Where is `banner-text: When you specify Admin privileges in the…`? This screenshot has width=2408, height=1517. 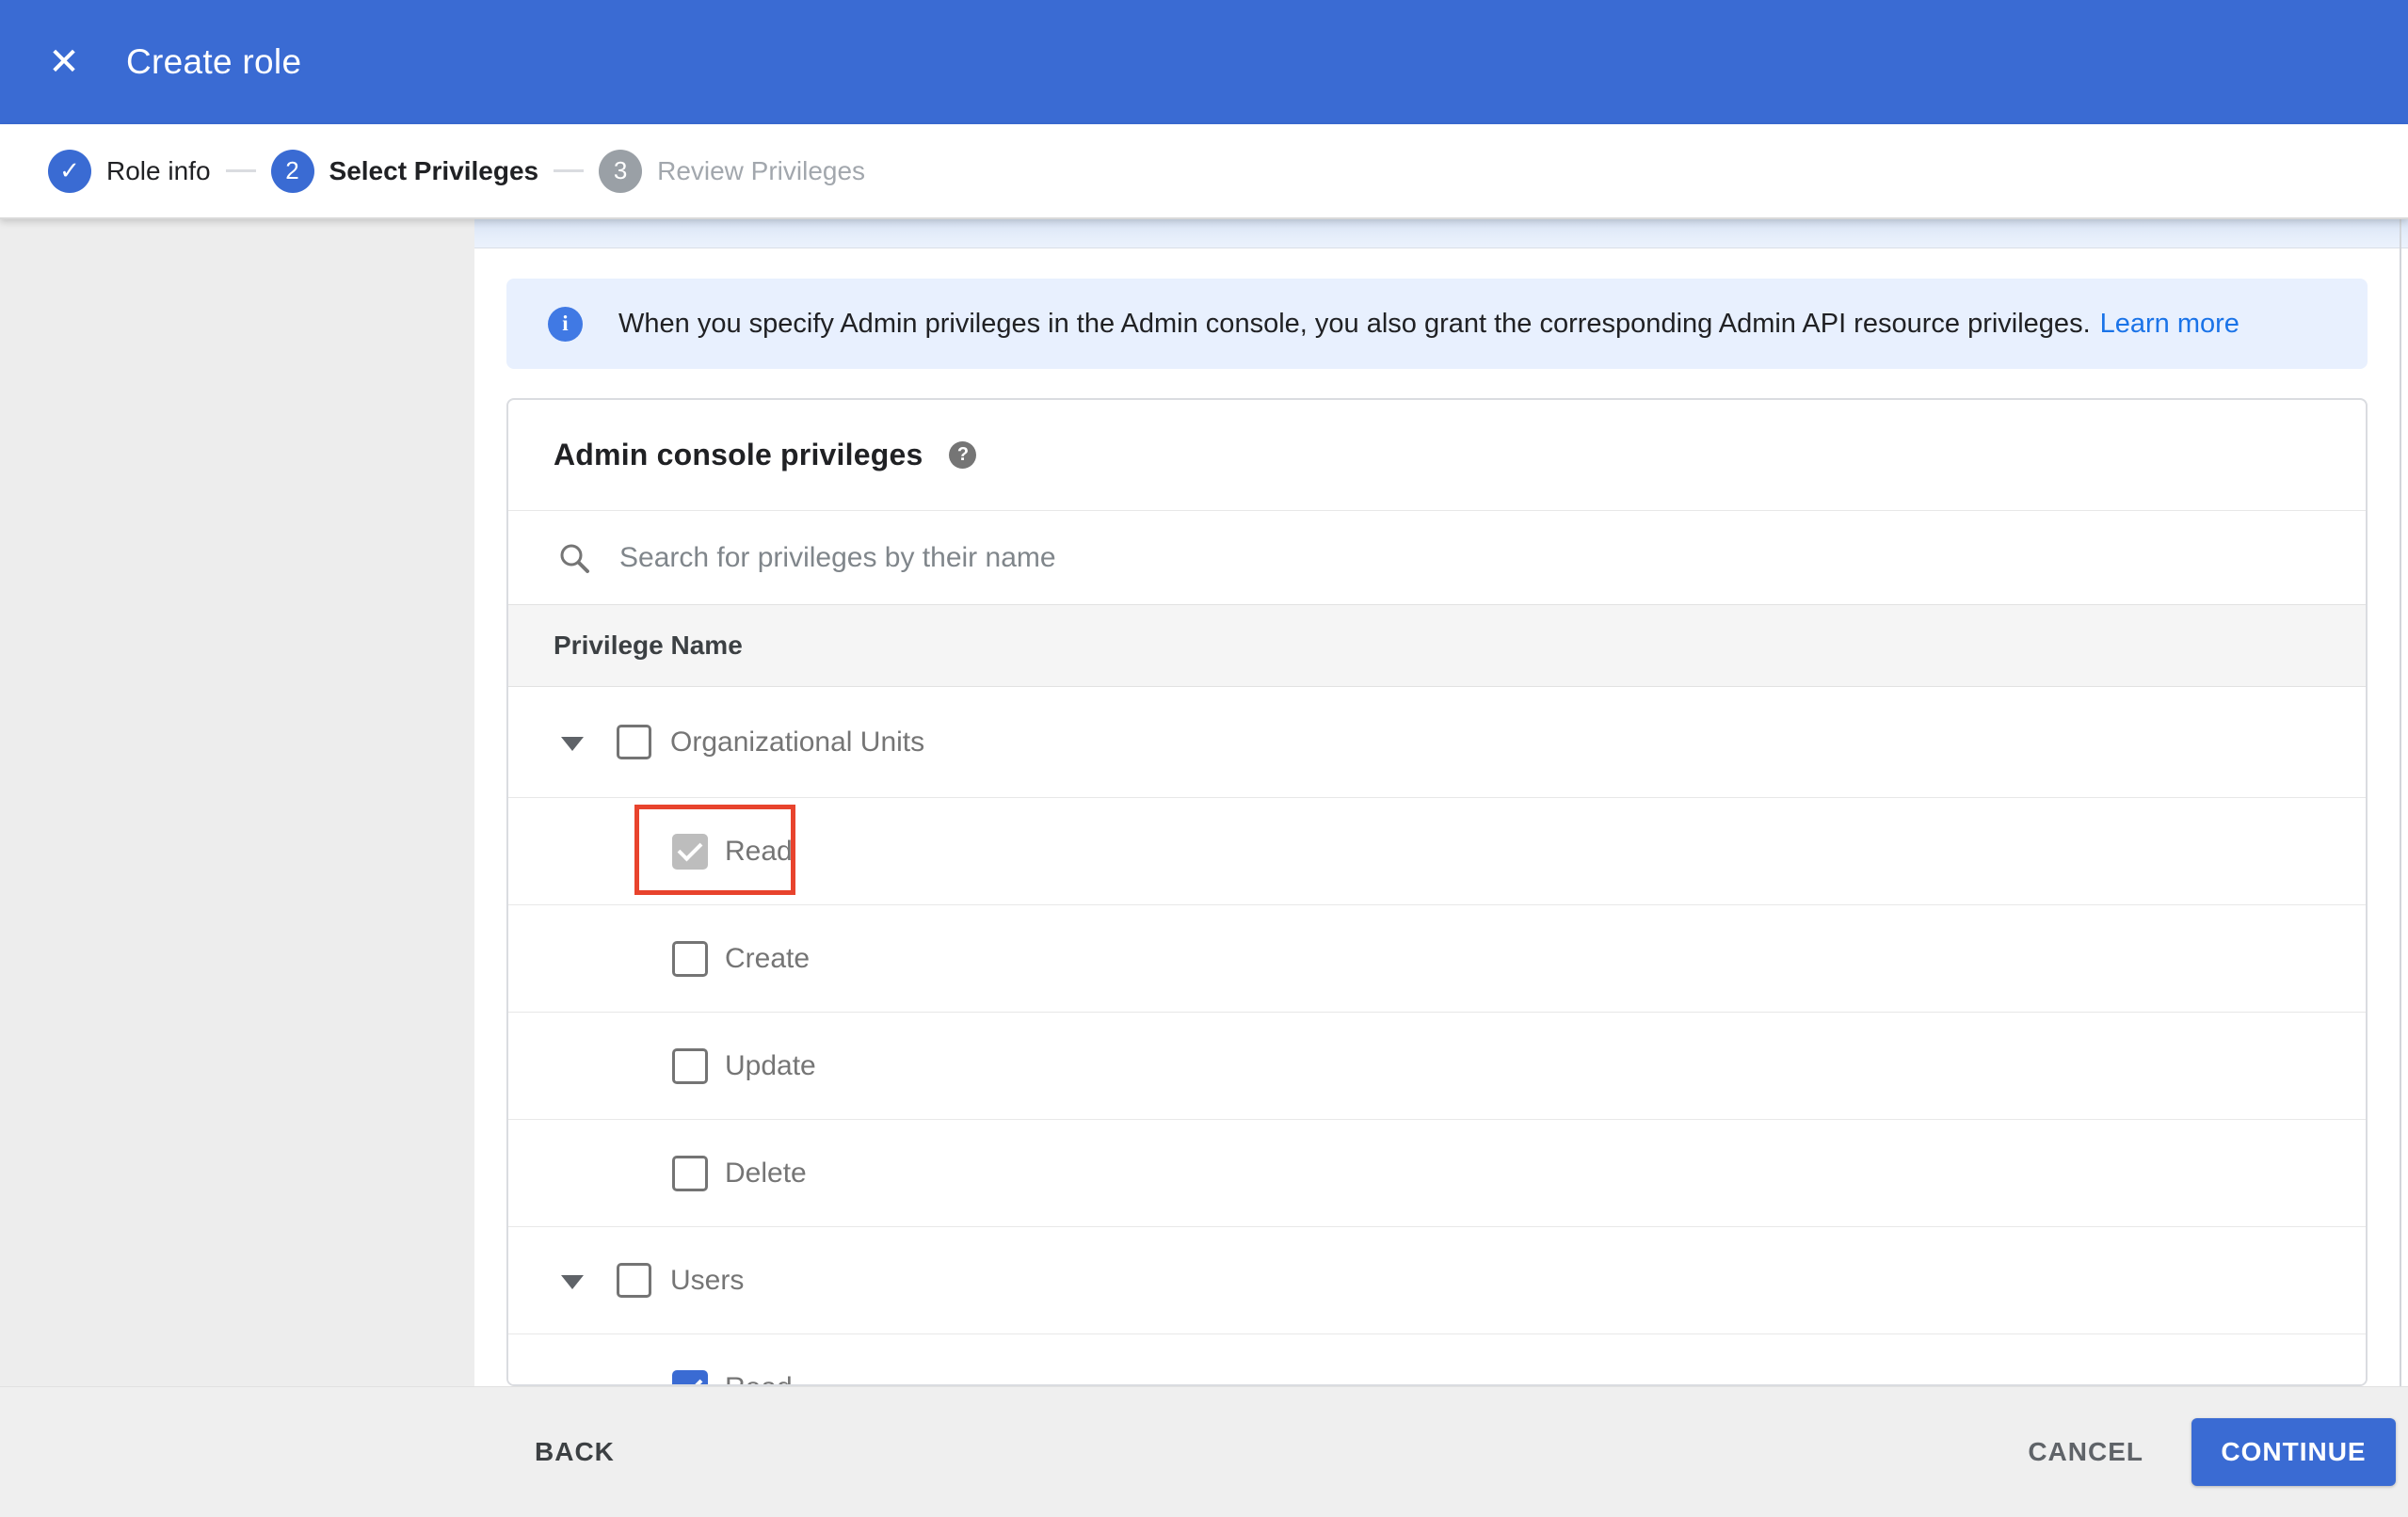
banner-text: When you specify Admin privileges in the… is located at coordinates (1354, 323).